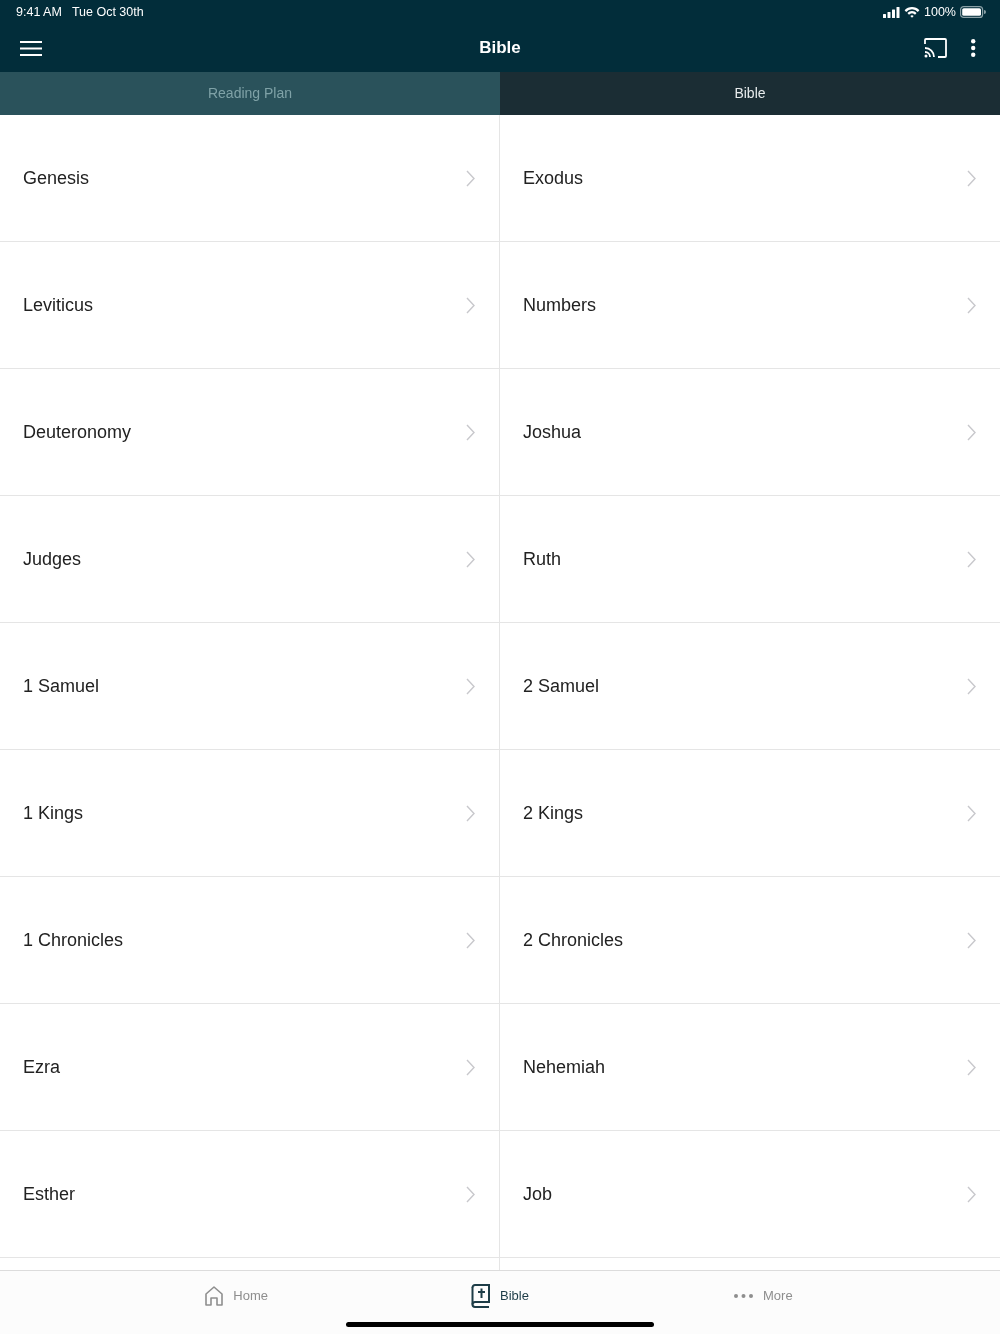 This screenshot has width=1000, height=1334. I want to click on menu-icon, so click(31, 48).